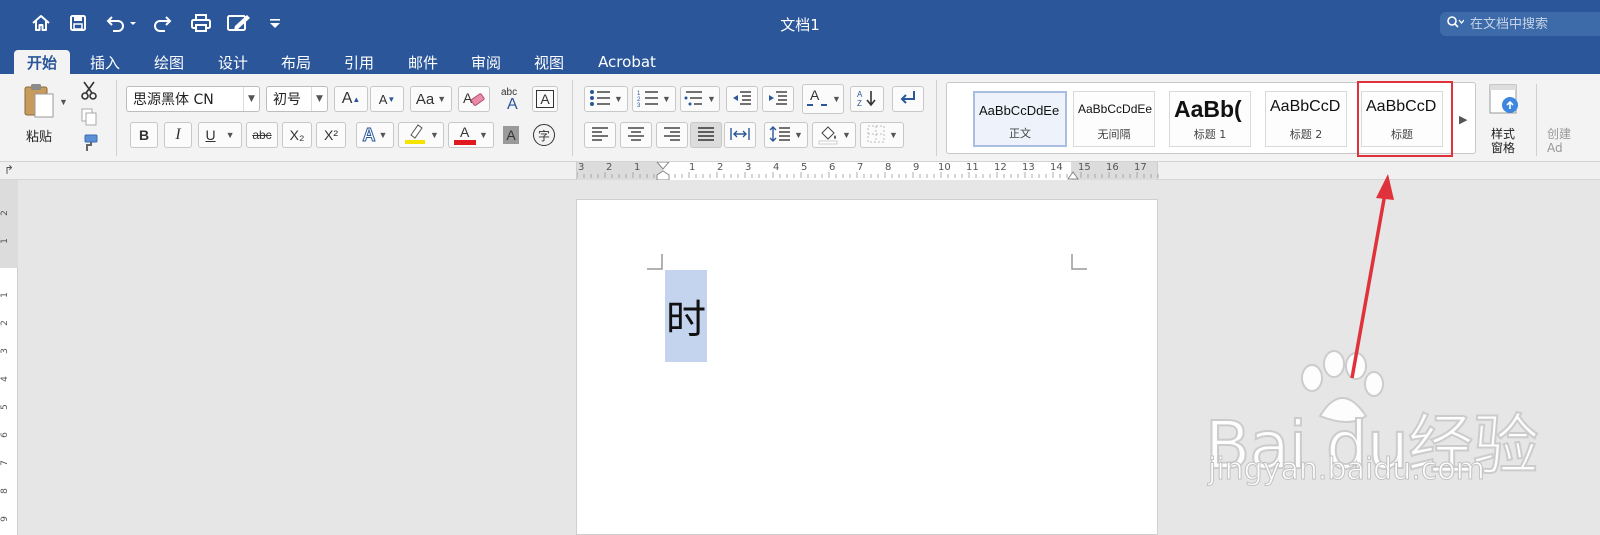  Describe the element at coordinates (39, 137) in the screenshot. I see `paste-label: 粘贴` at that location.